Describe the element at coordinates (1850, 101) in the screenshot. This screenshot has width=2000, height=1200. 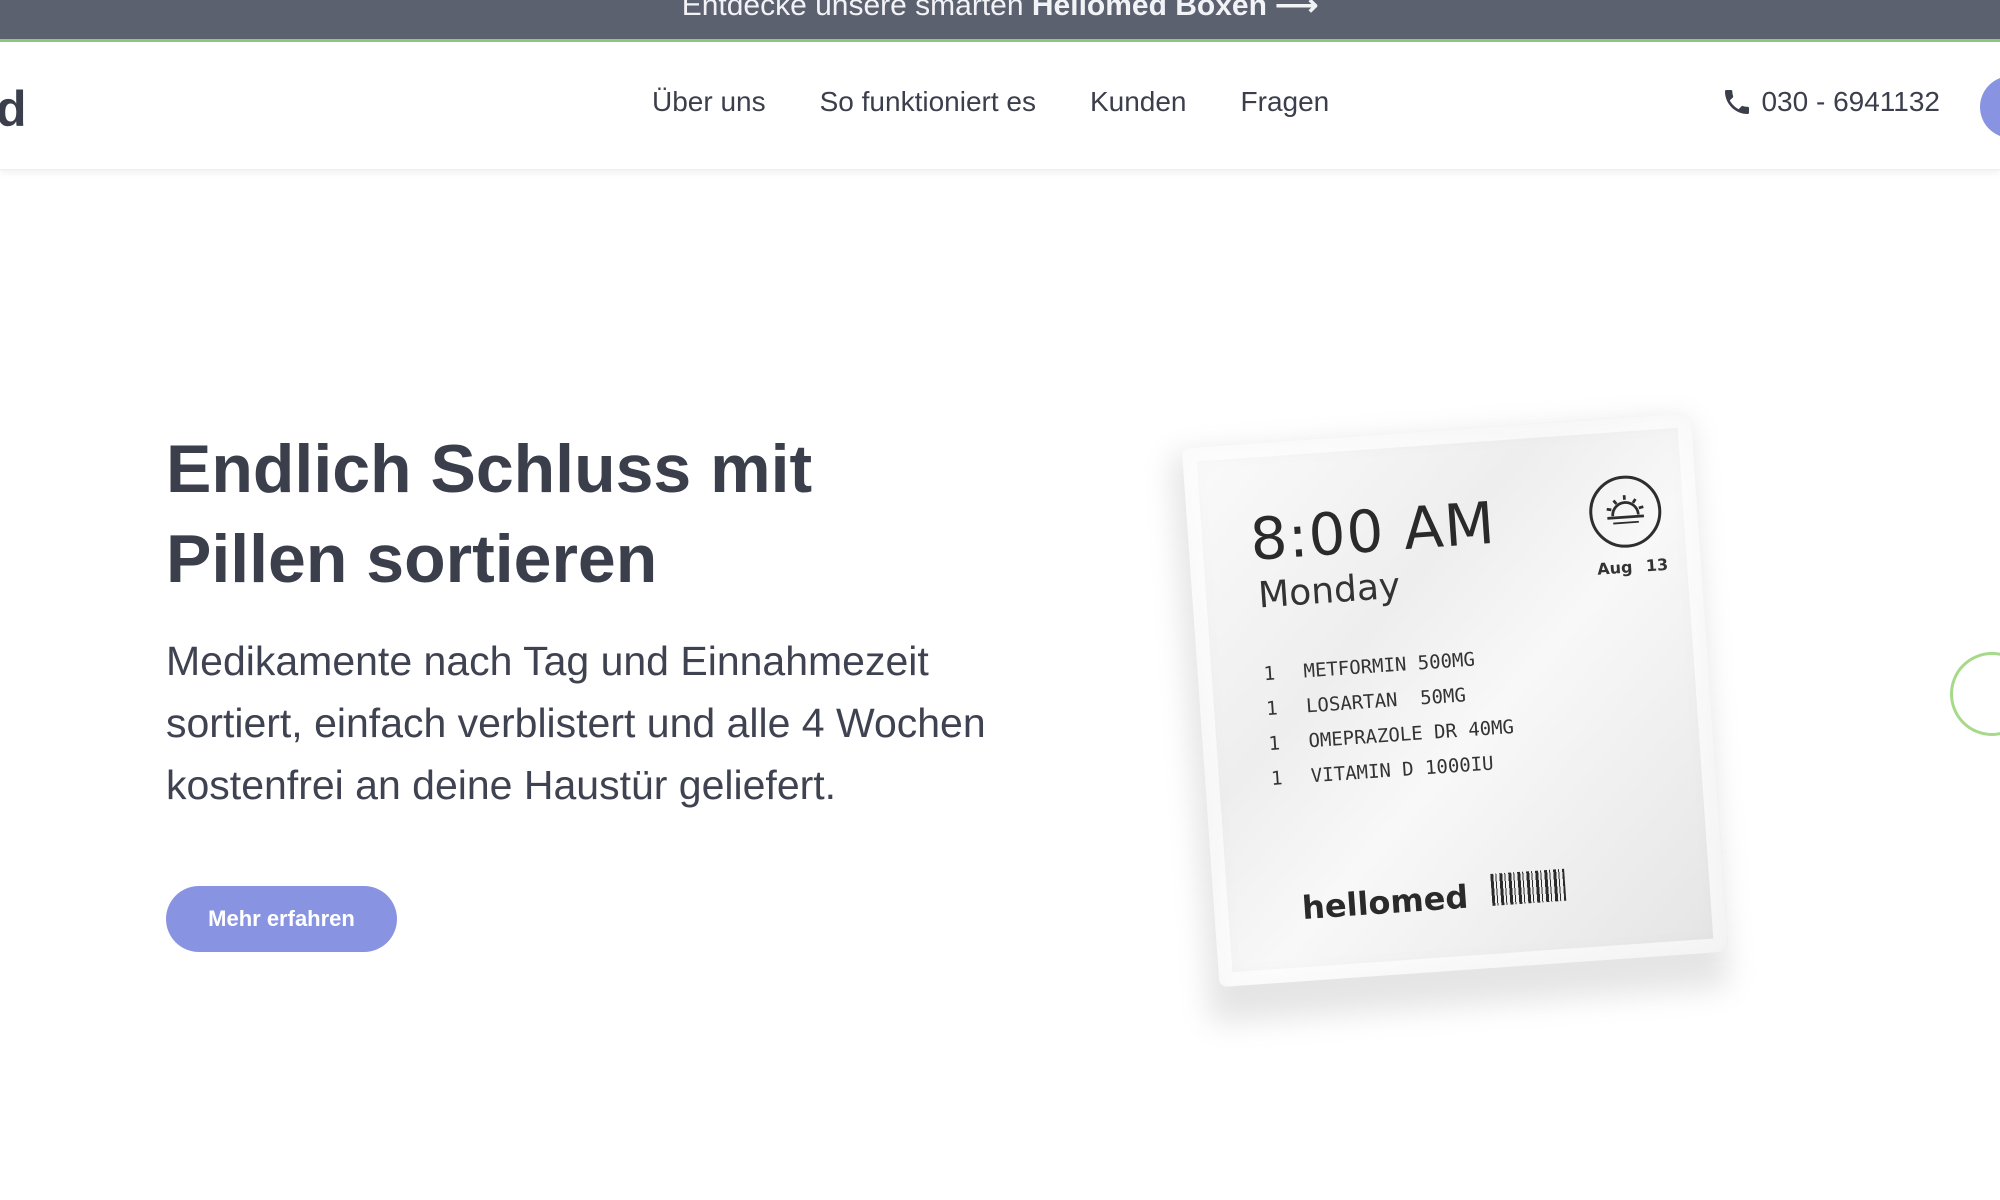
I see `phone-number: 030 - 6941132` at that location.